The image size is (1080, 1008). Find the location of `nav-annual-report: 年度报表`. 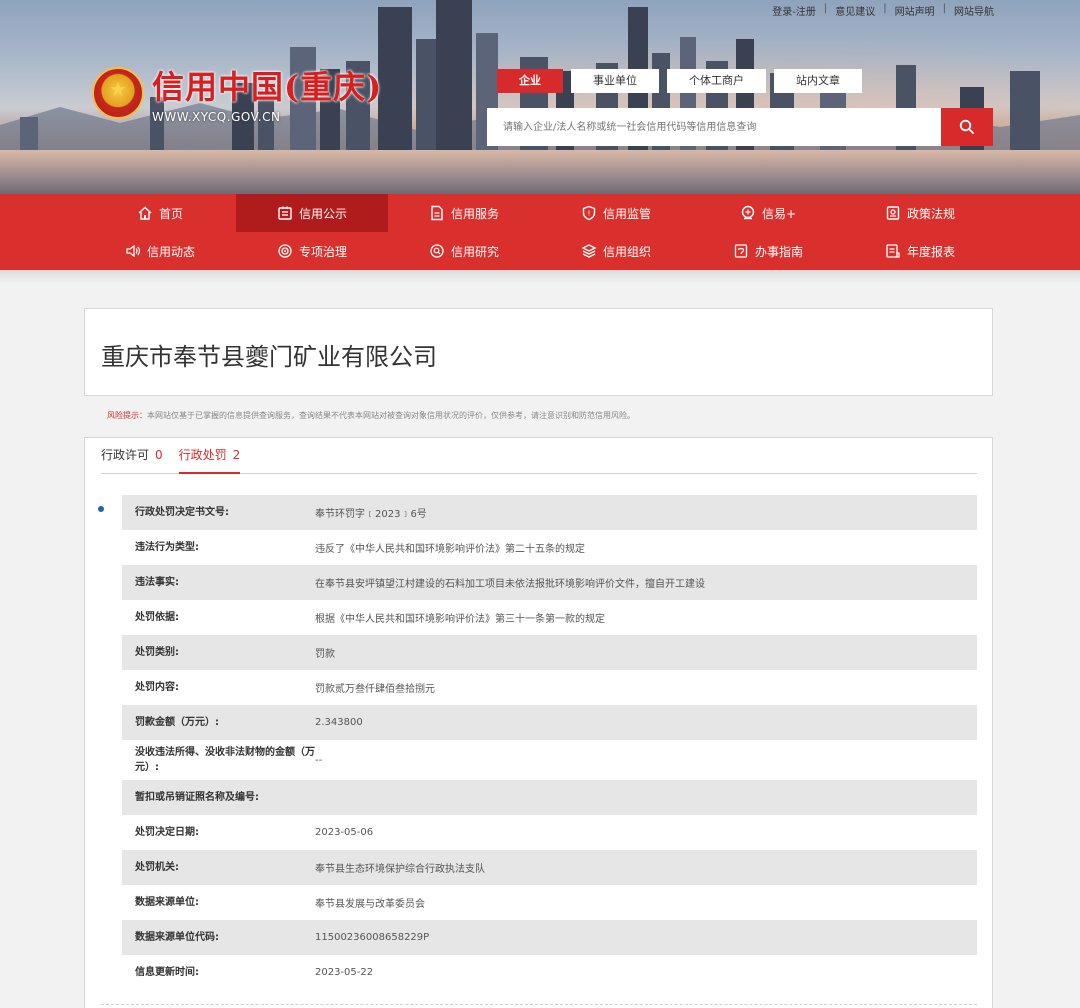

nav-annual-report: 年度报表 is located at coordinates (920, 251).